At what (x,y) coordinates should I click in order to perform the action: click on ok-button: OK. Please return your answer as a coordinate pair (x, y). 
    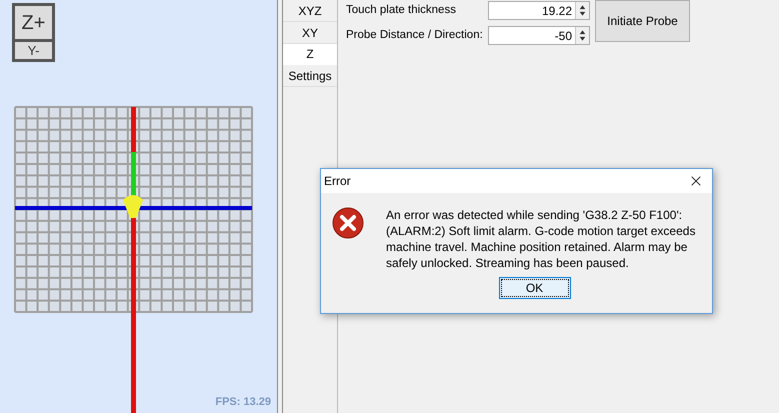
    Looking at the image, I should click on (534, 288).